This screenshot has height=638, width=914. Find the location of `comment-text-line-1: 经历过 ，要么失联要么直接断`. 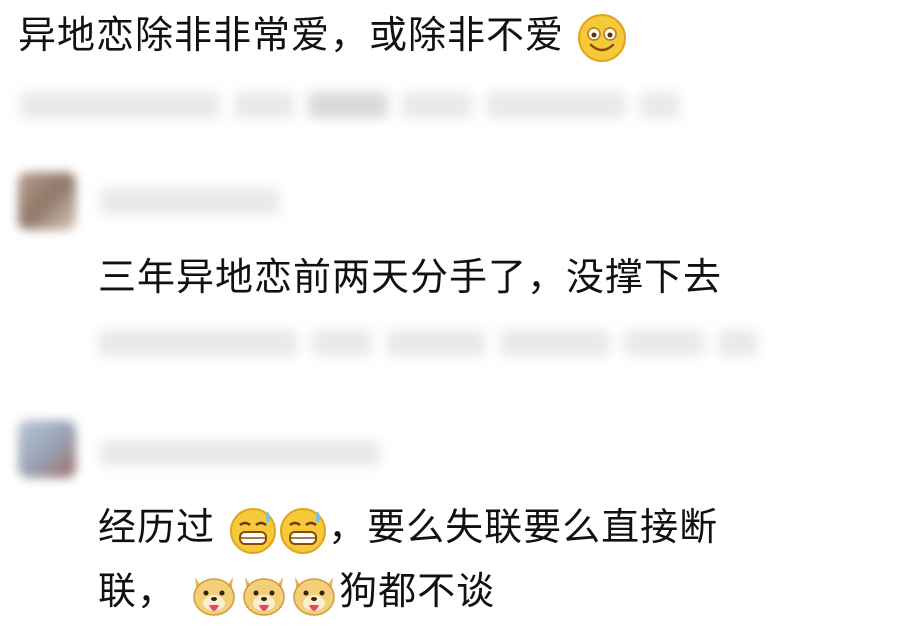

comment-text-line-1: 经历过 ，要么失联要么直接断 is located at coordinates (408, 529).